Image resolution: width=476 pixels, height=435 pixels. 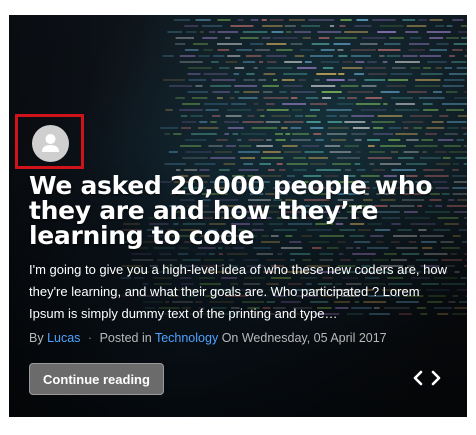 I want to click on chevron-right-icon, so click(x=436, y=378).